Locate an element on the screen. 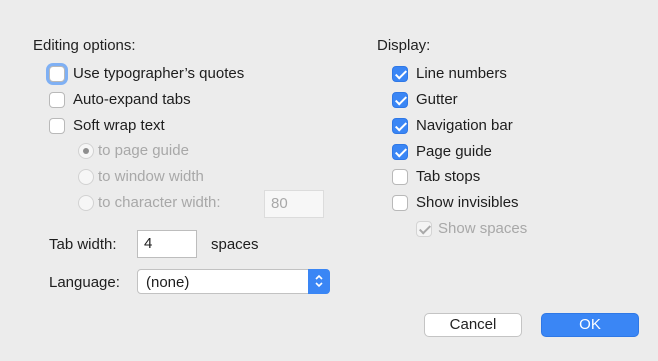 This screenshot has height=361, width=658. character-width-input: 80 is located at coordinates (294, 204).